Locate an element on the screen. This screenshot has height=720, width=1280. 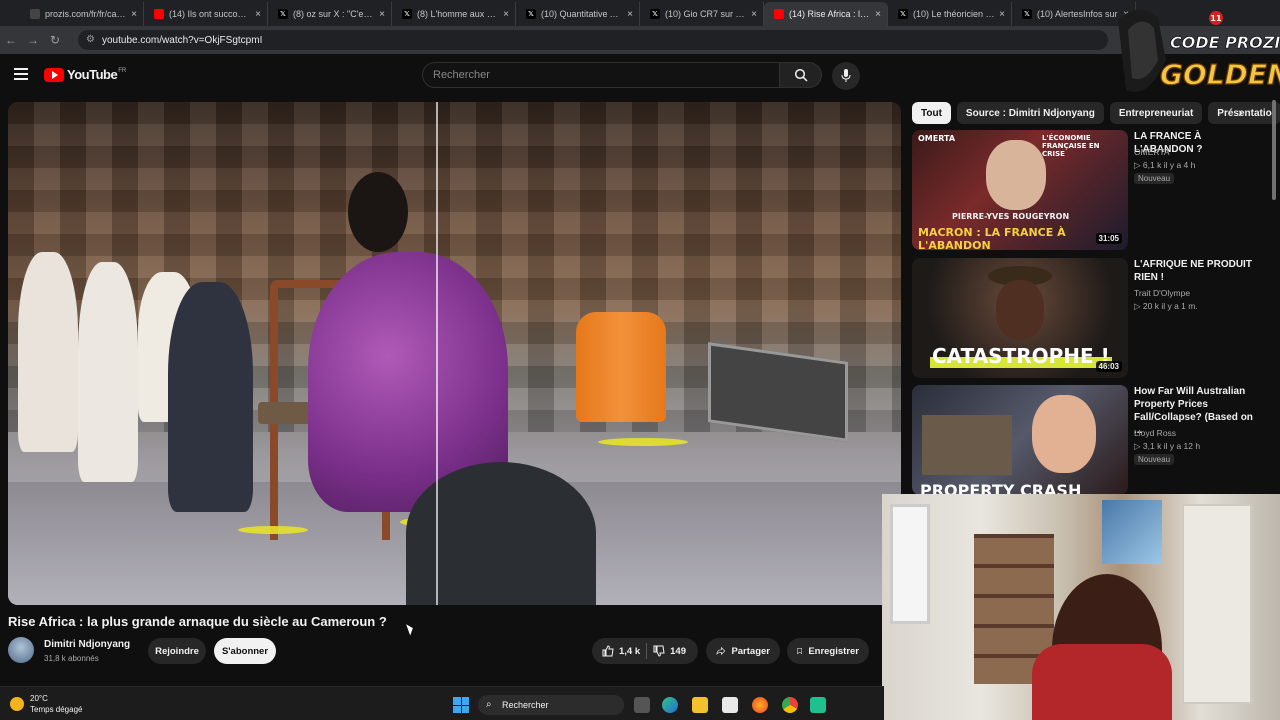
filter-chip: Source : Dimitri Ndjonyang is located at coordinates (1030, 113).